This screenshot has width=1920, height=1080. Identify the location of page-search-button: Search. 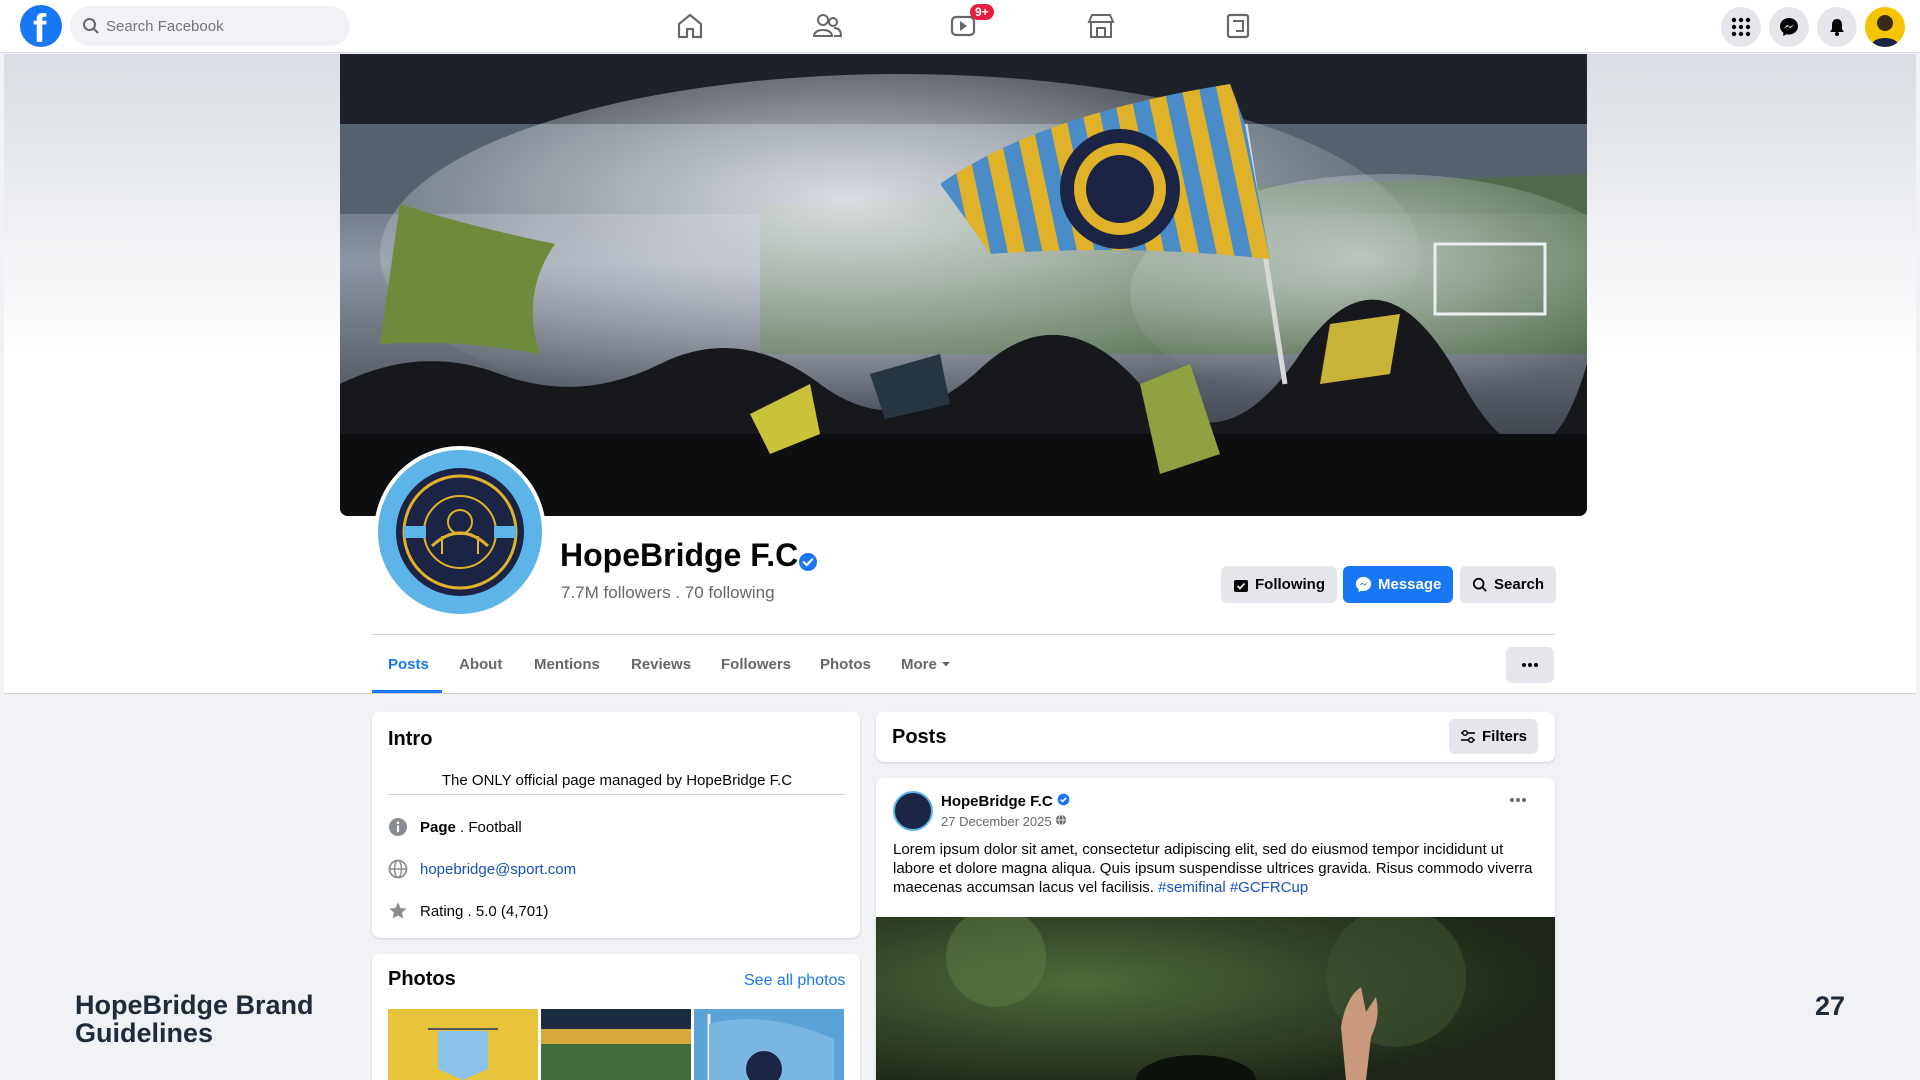
(1508, 584).